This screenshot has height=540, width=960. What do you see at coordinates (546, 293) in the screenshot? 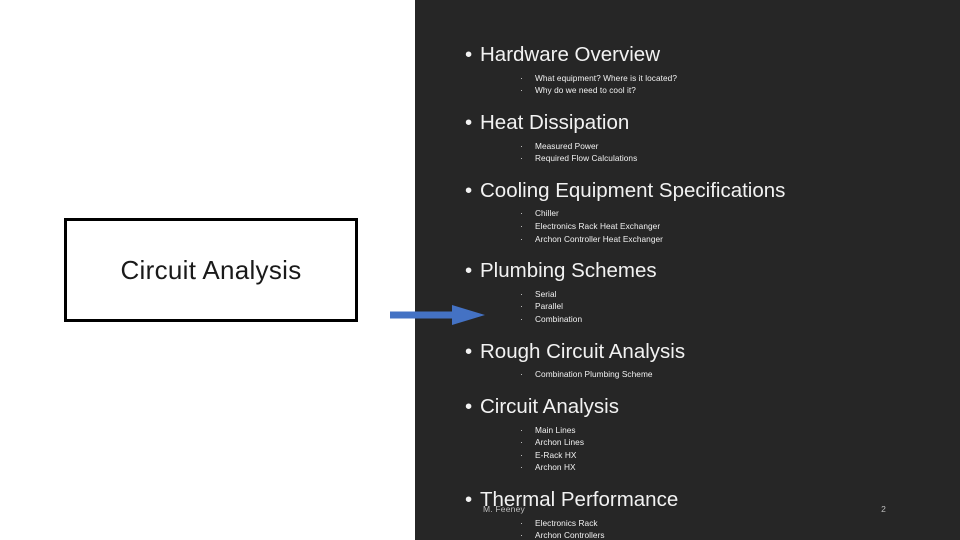
I see `agenda-item-level2-label: Serial` at bounding box center [546, 293].